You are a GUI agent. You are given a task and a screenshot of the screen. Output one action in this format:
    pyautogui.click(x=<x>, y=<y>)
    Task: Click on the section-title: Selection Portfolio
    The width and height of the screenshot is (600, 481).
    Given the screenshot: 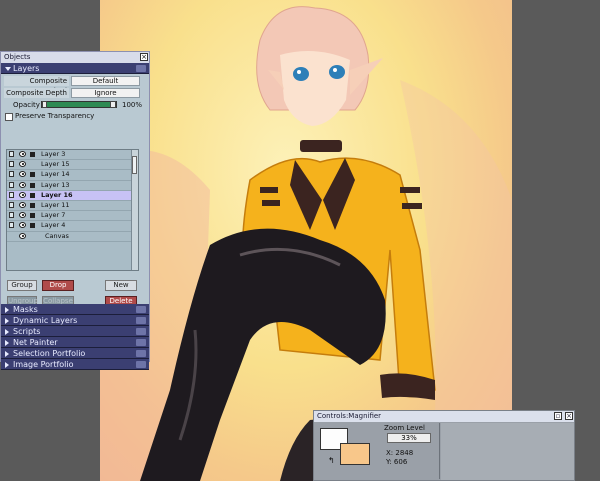 What is the action you would take?
    pyautogui.click(x=49, y=353)
    